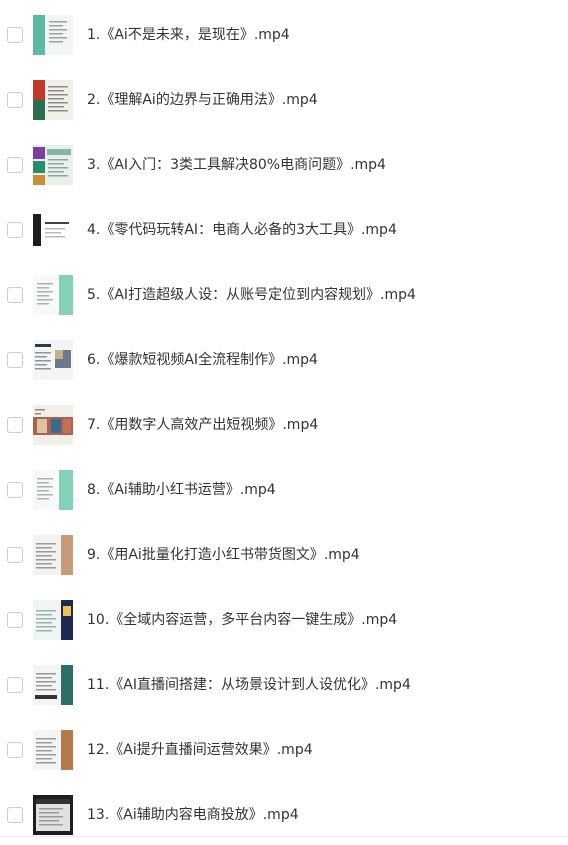  Describe the element at coordinates (284, 836) in the screenshot. I see `list-divider` at that location.